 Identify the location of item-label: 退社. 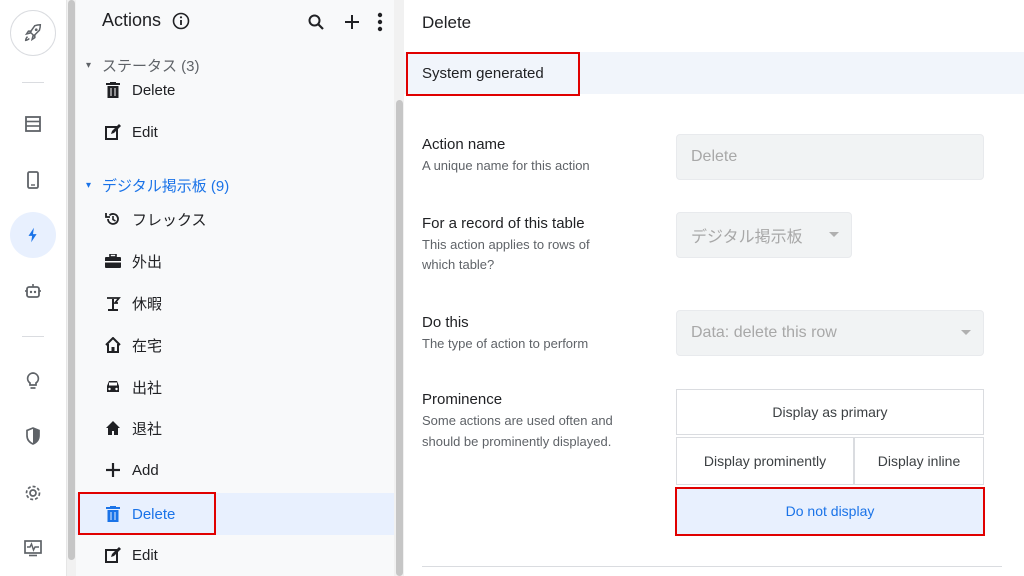
(147, 429).